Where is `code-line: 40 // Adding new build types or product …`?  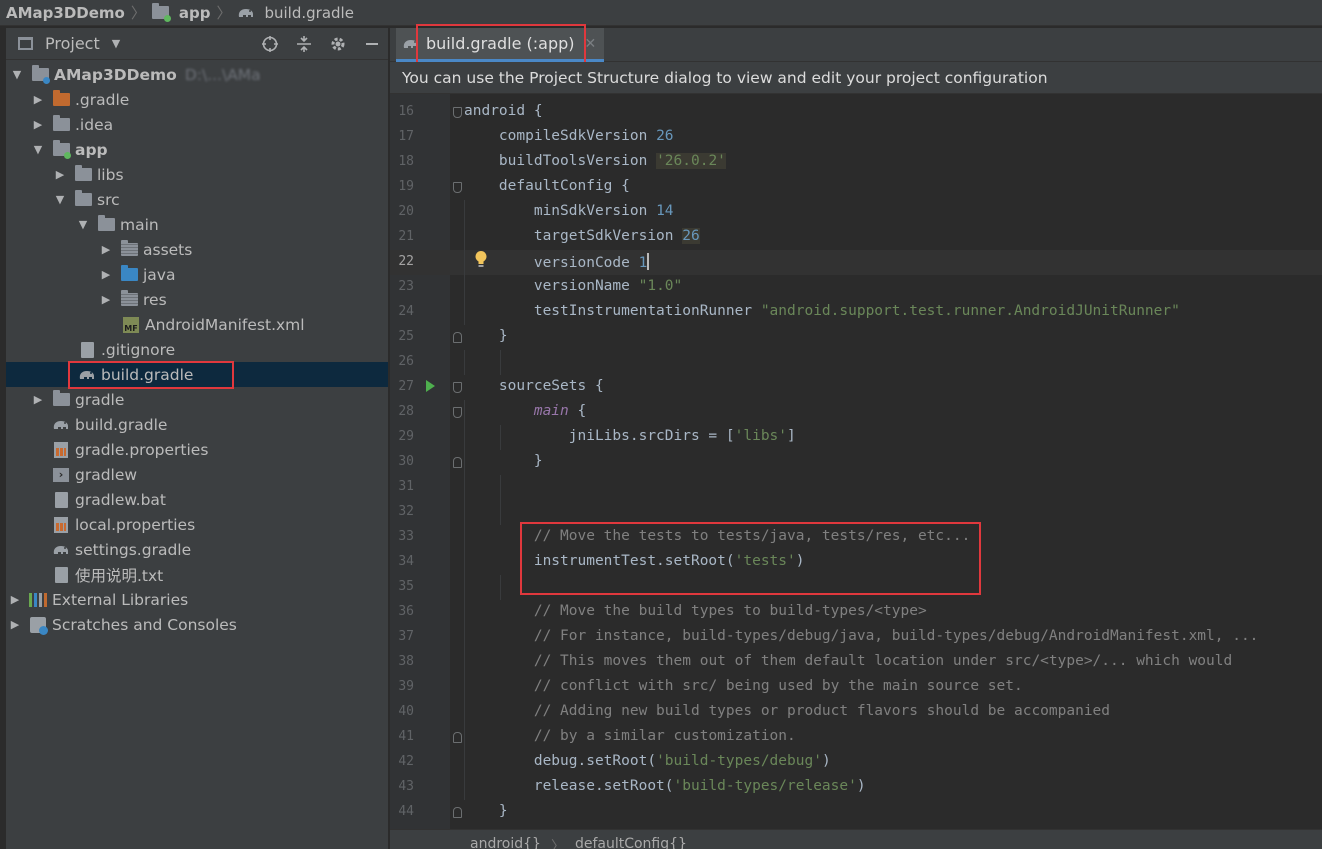 code-line: 40 // Adding new build types or product … is located at coordinates (856, 712).